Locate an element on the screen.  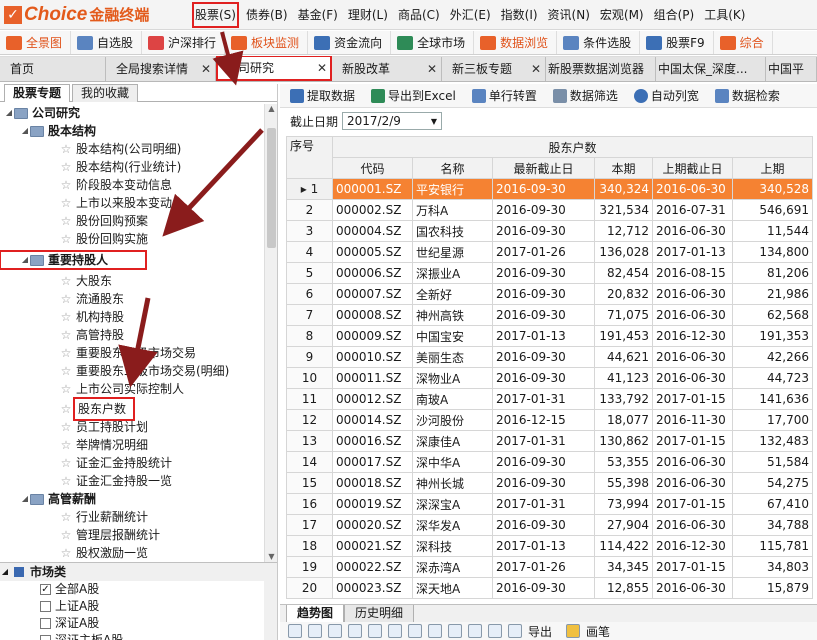
row-index: 17 is located at coordinates (309, 525).